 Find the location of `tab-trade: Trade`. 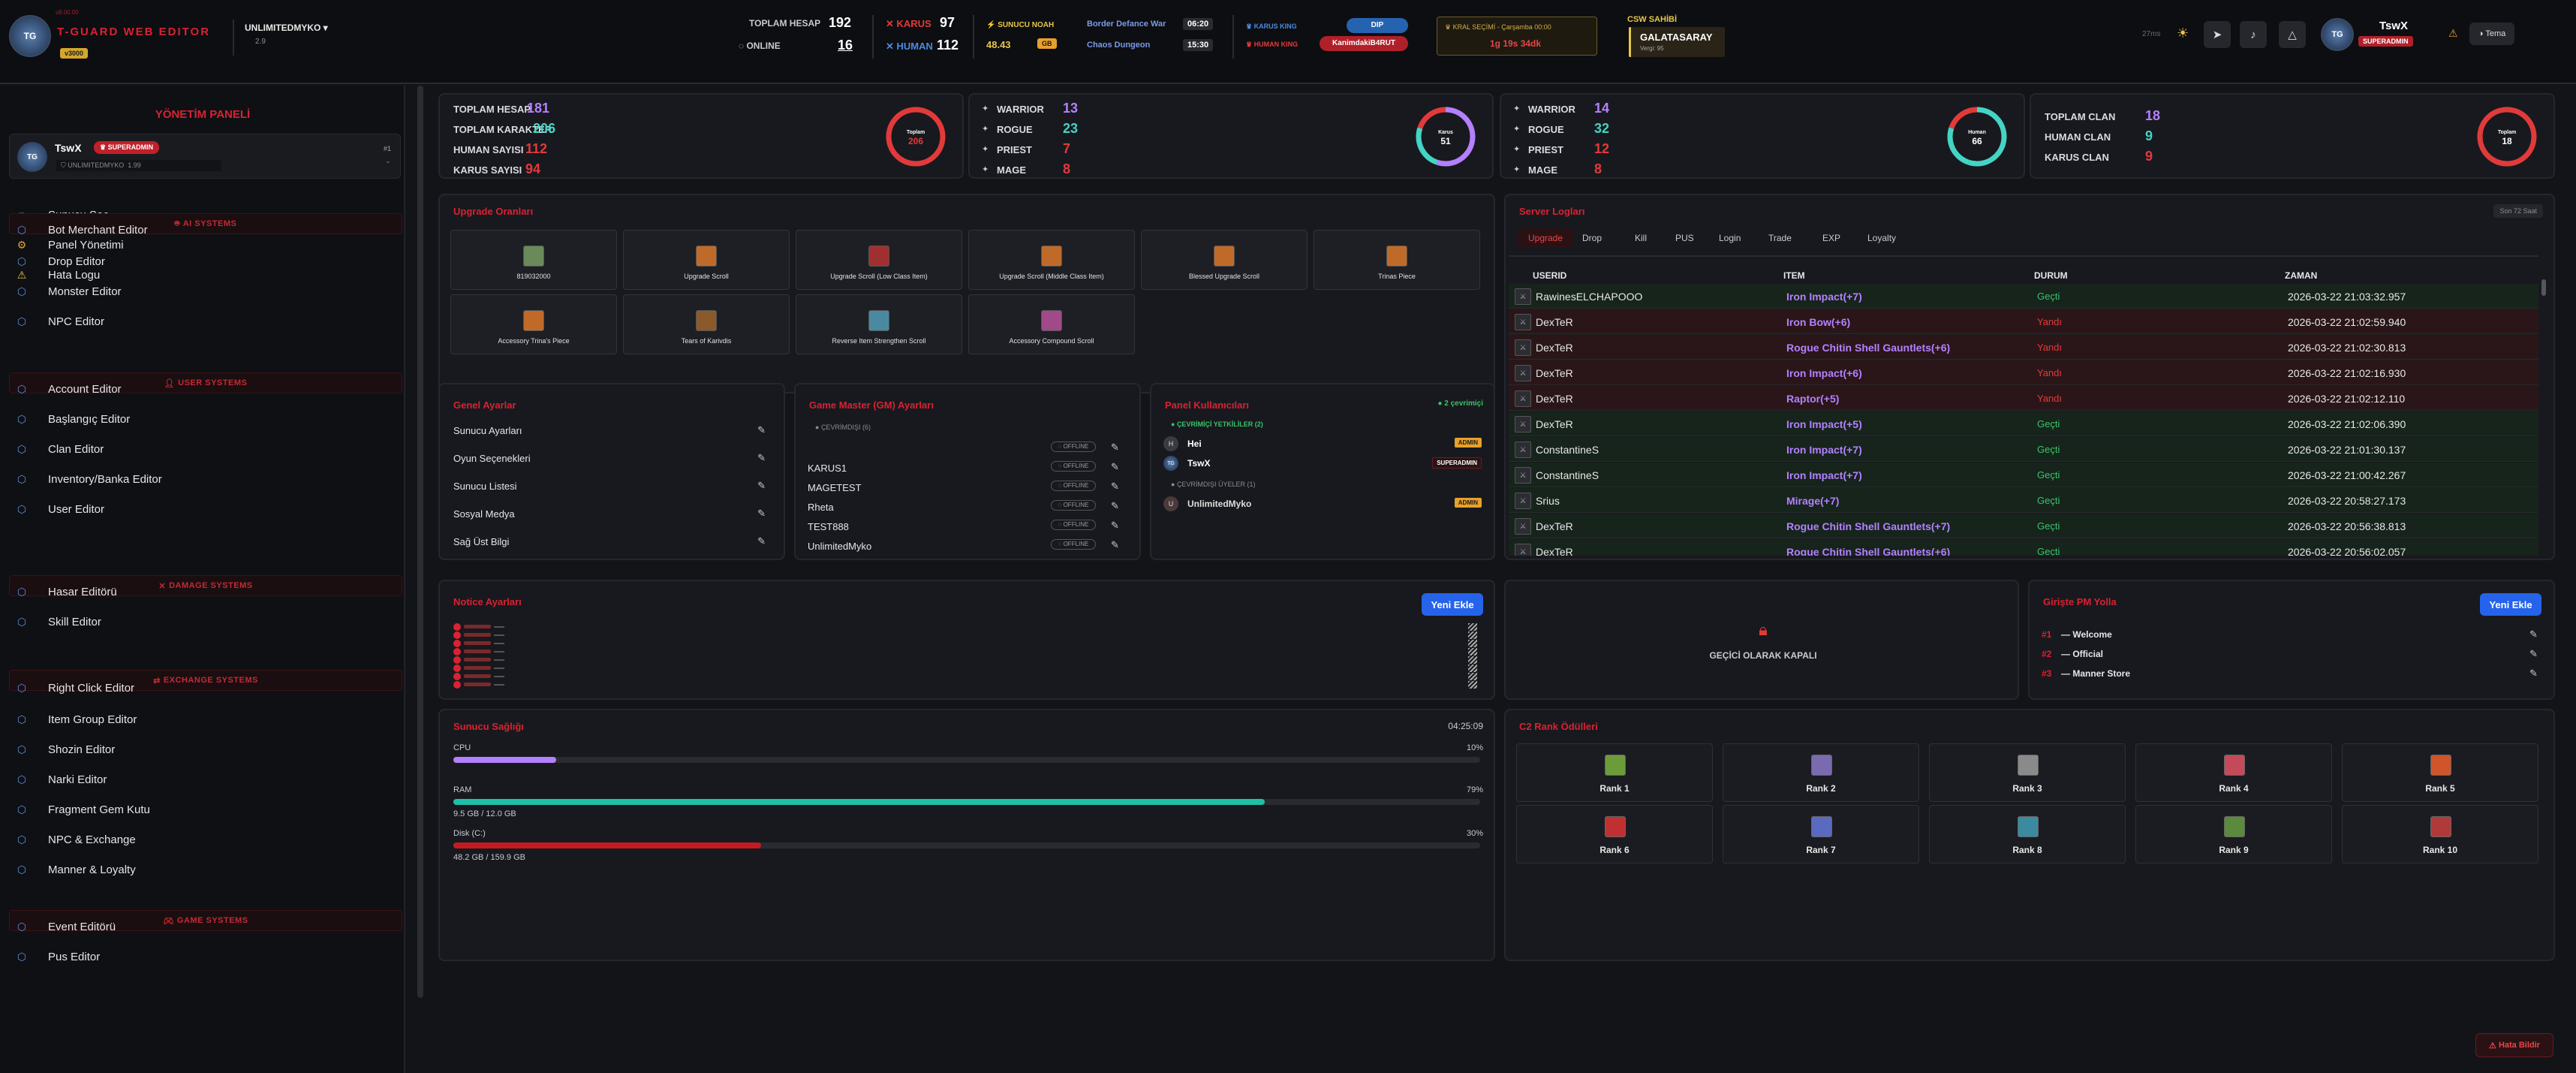

tab-trade: Trade is located at coordinates (1780, 238).